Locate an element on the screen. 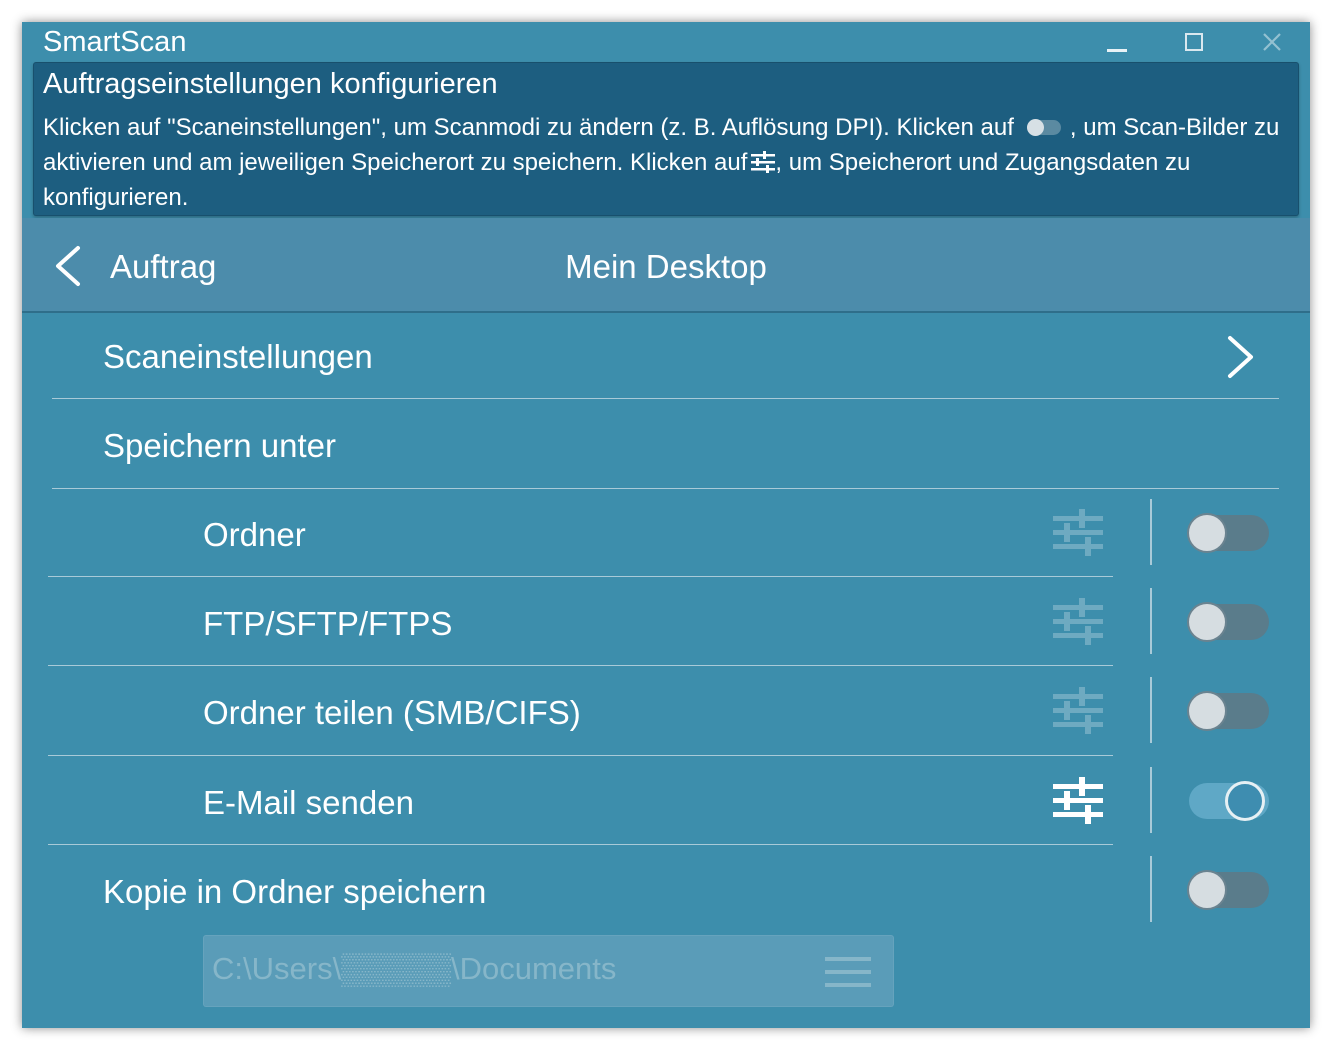 The height and width of the screenshot is (1050, 1332). chevron-right-icon is located at coordinates (1240, 357).